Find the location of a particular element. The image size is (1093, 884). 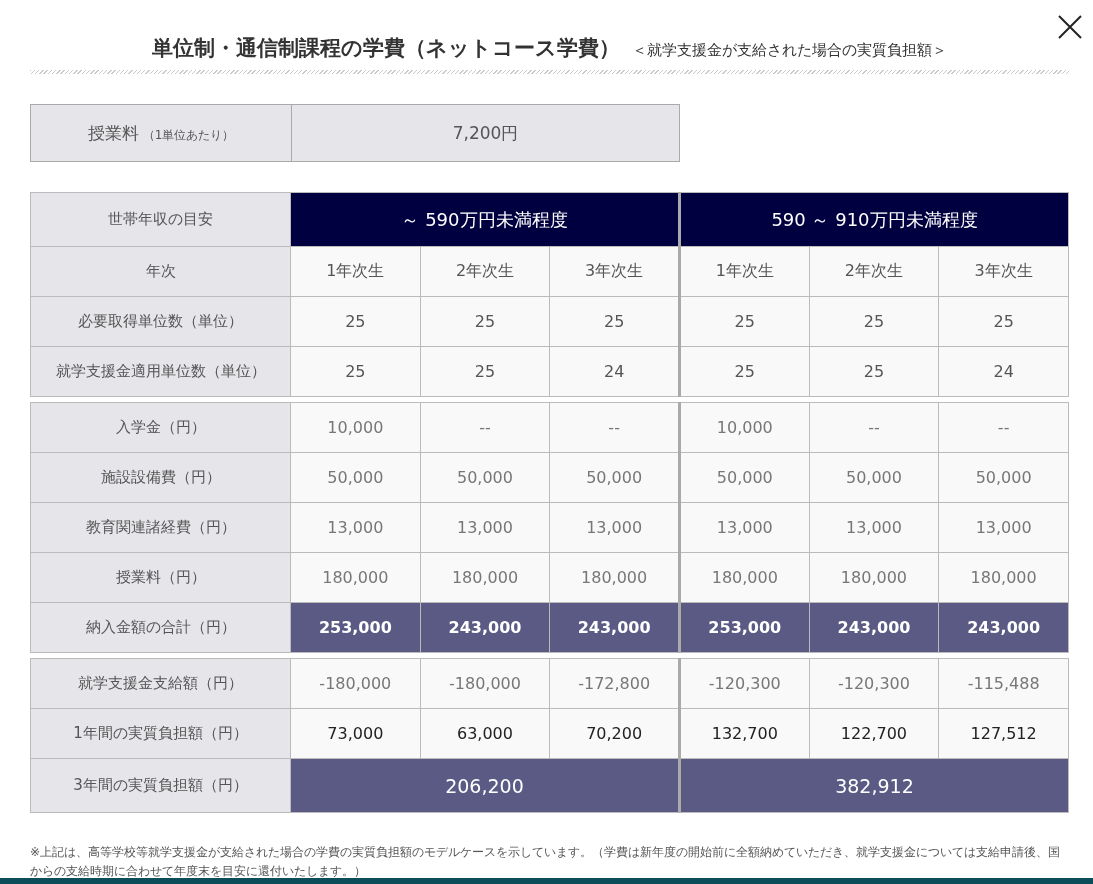

table-cell: 7,200円 is located at coordinates (485, 133).